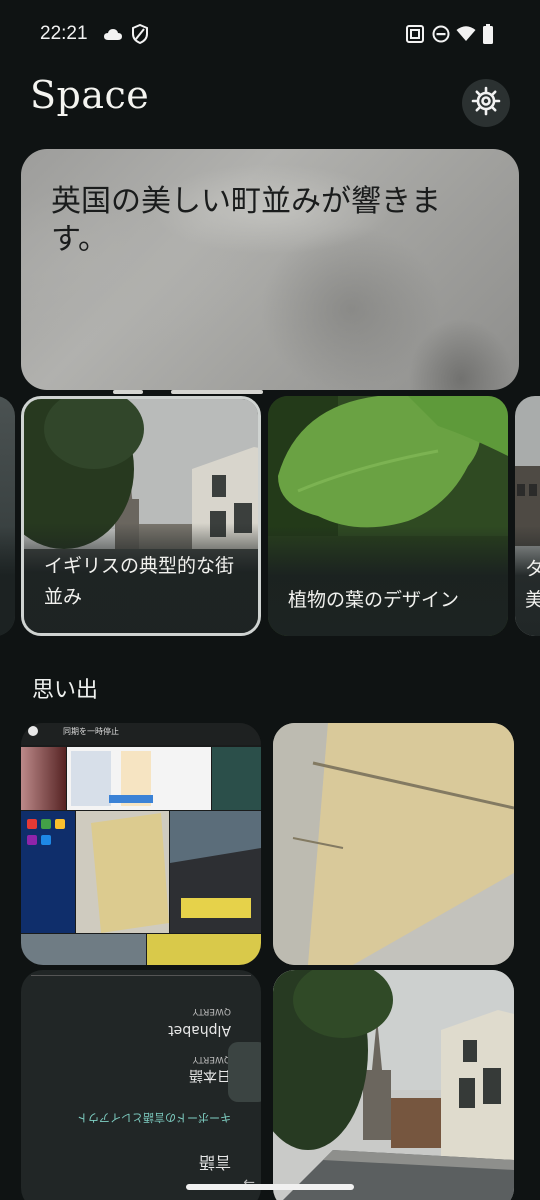 The height and width of the screenshot is (1200, 540). What do you see at coordinates (211, 1011) in the screenshot?
I see `keyboard-line-qwerty-2: QWERTY` at bounding box center [211, 1011].